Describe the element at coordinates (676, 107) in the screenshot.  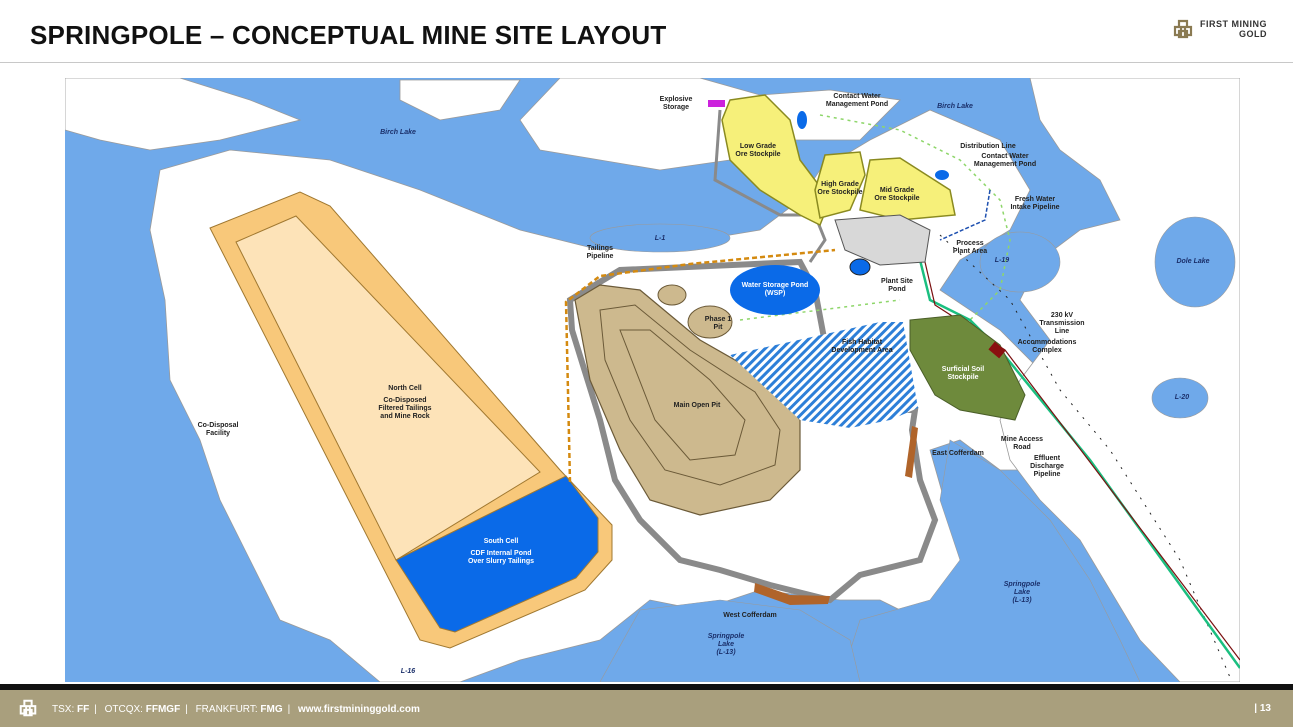
I see `label-explosive-storage-2: Storage` at that location.